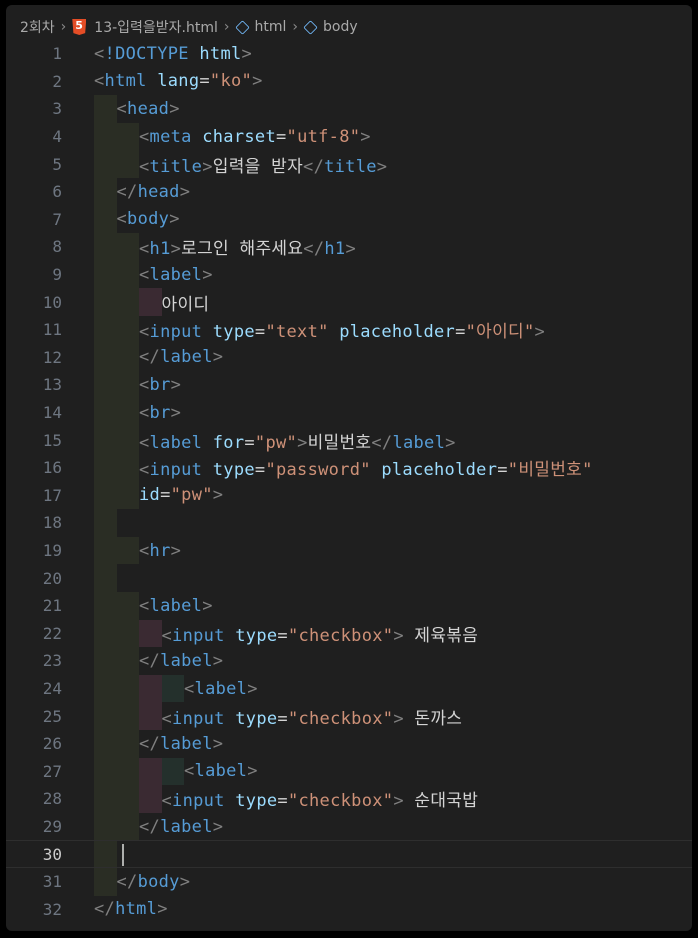 This screenshot has width=698, height=938. I want to click on code-line: 1 <!DOCTYPE html>, so click(349, 54).